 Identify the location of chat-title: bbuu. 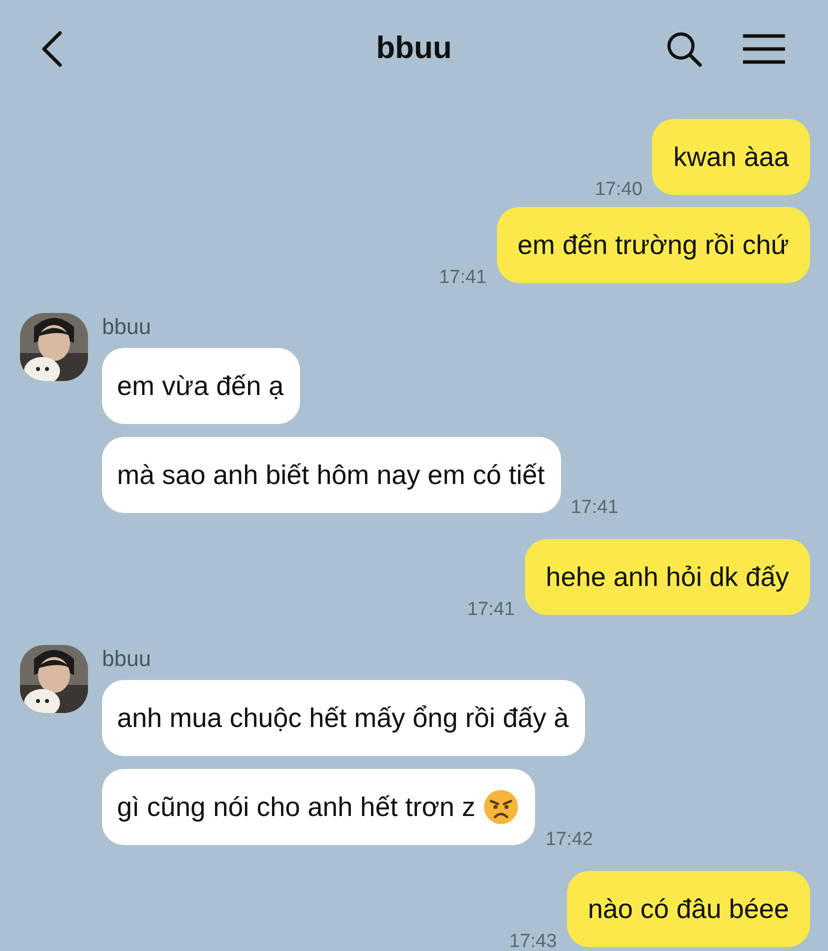
(414, 48).